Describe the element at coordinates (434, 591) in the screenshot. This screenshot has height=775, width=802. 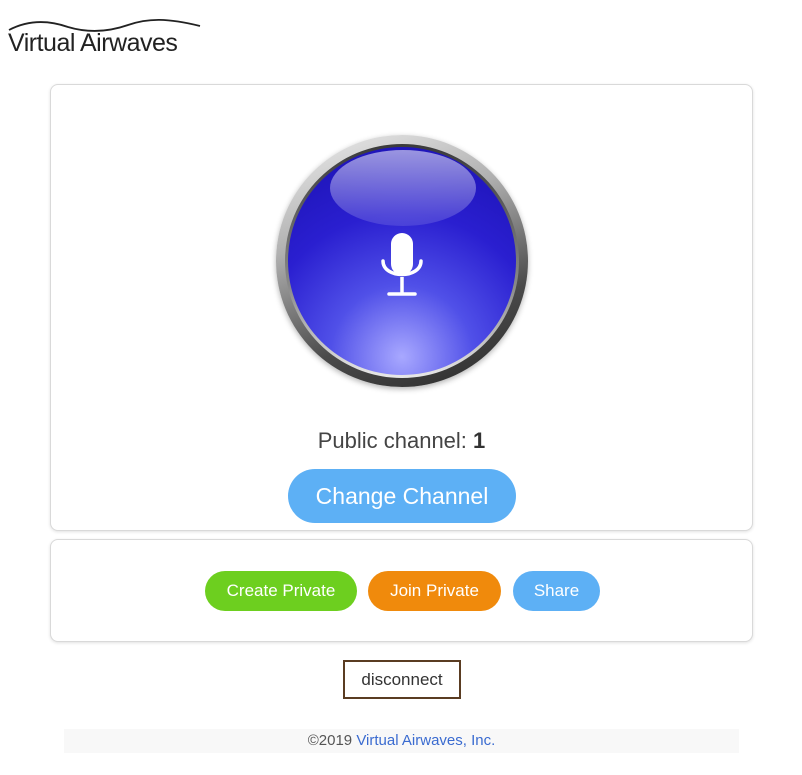
I see `join-private-button: Join Private` at that location.